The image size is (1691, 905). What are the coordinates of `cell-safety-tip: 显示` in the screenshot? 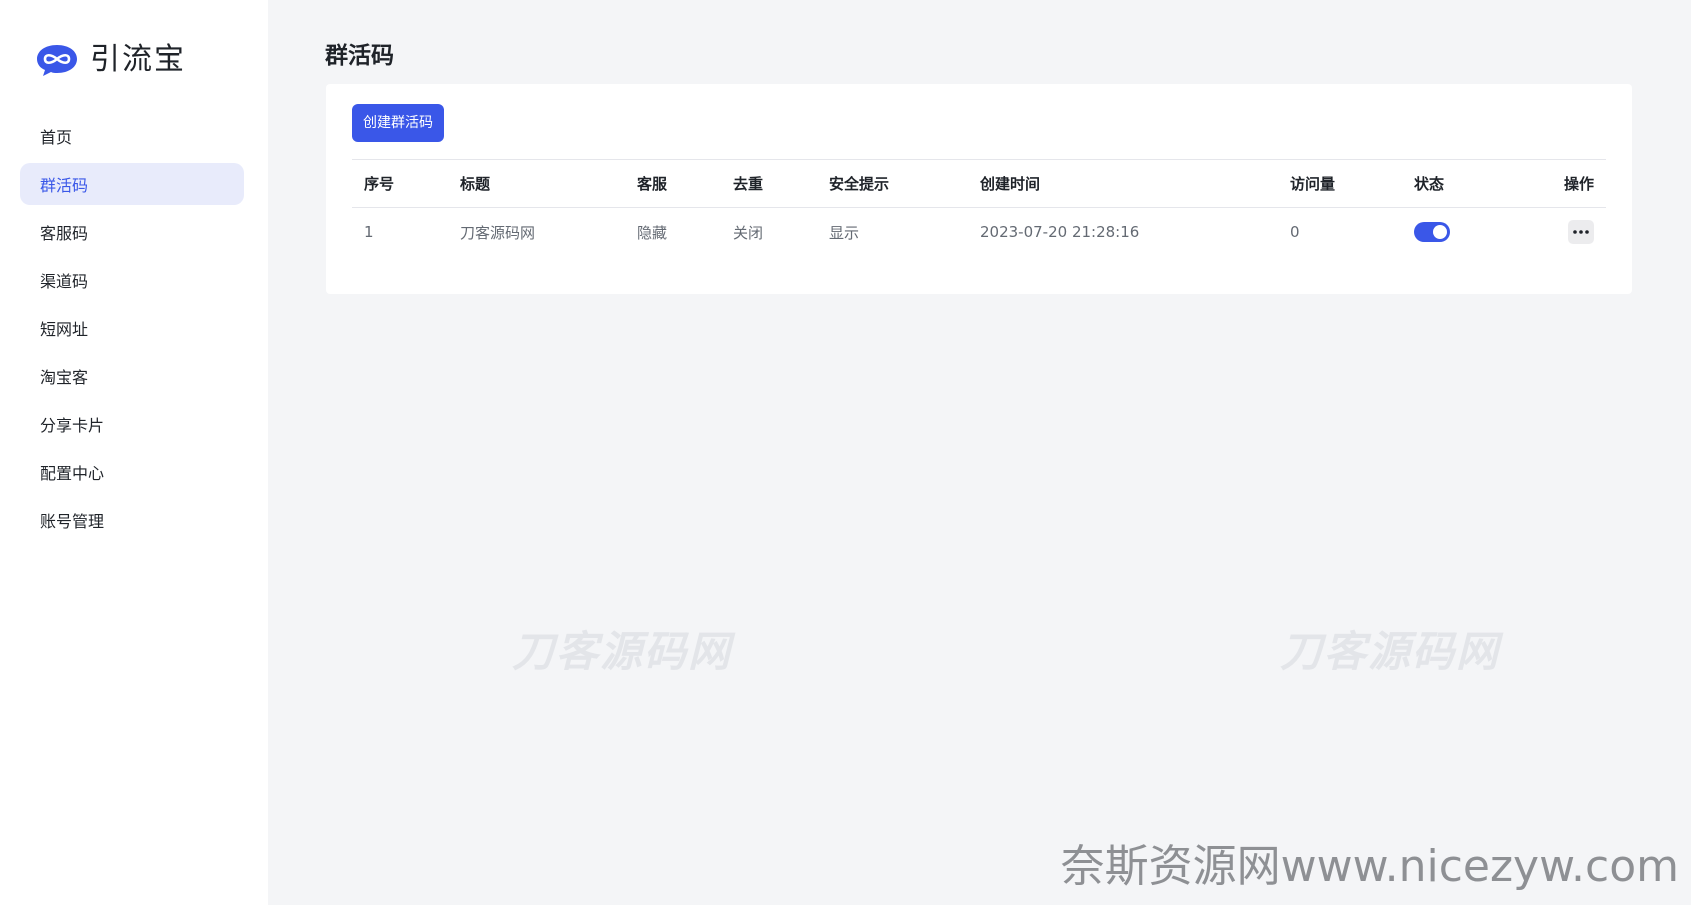 It's located at (844, 232).